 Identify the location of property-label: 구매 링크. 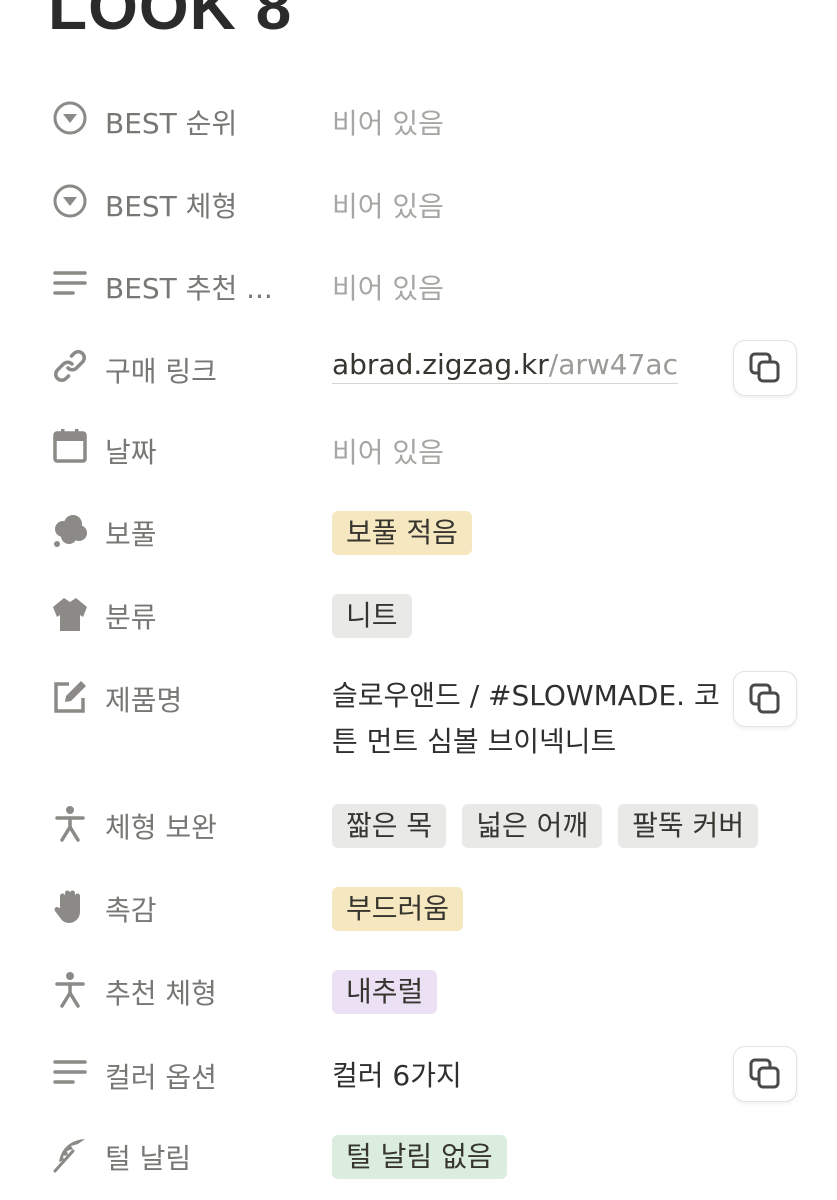
(161, 371).